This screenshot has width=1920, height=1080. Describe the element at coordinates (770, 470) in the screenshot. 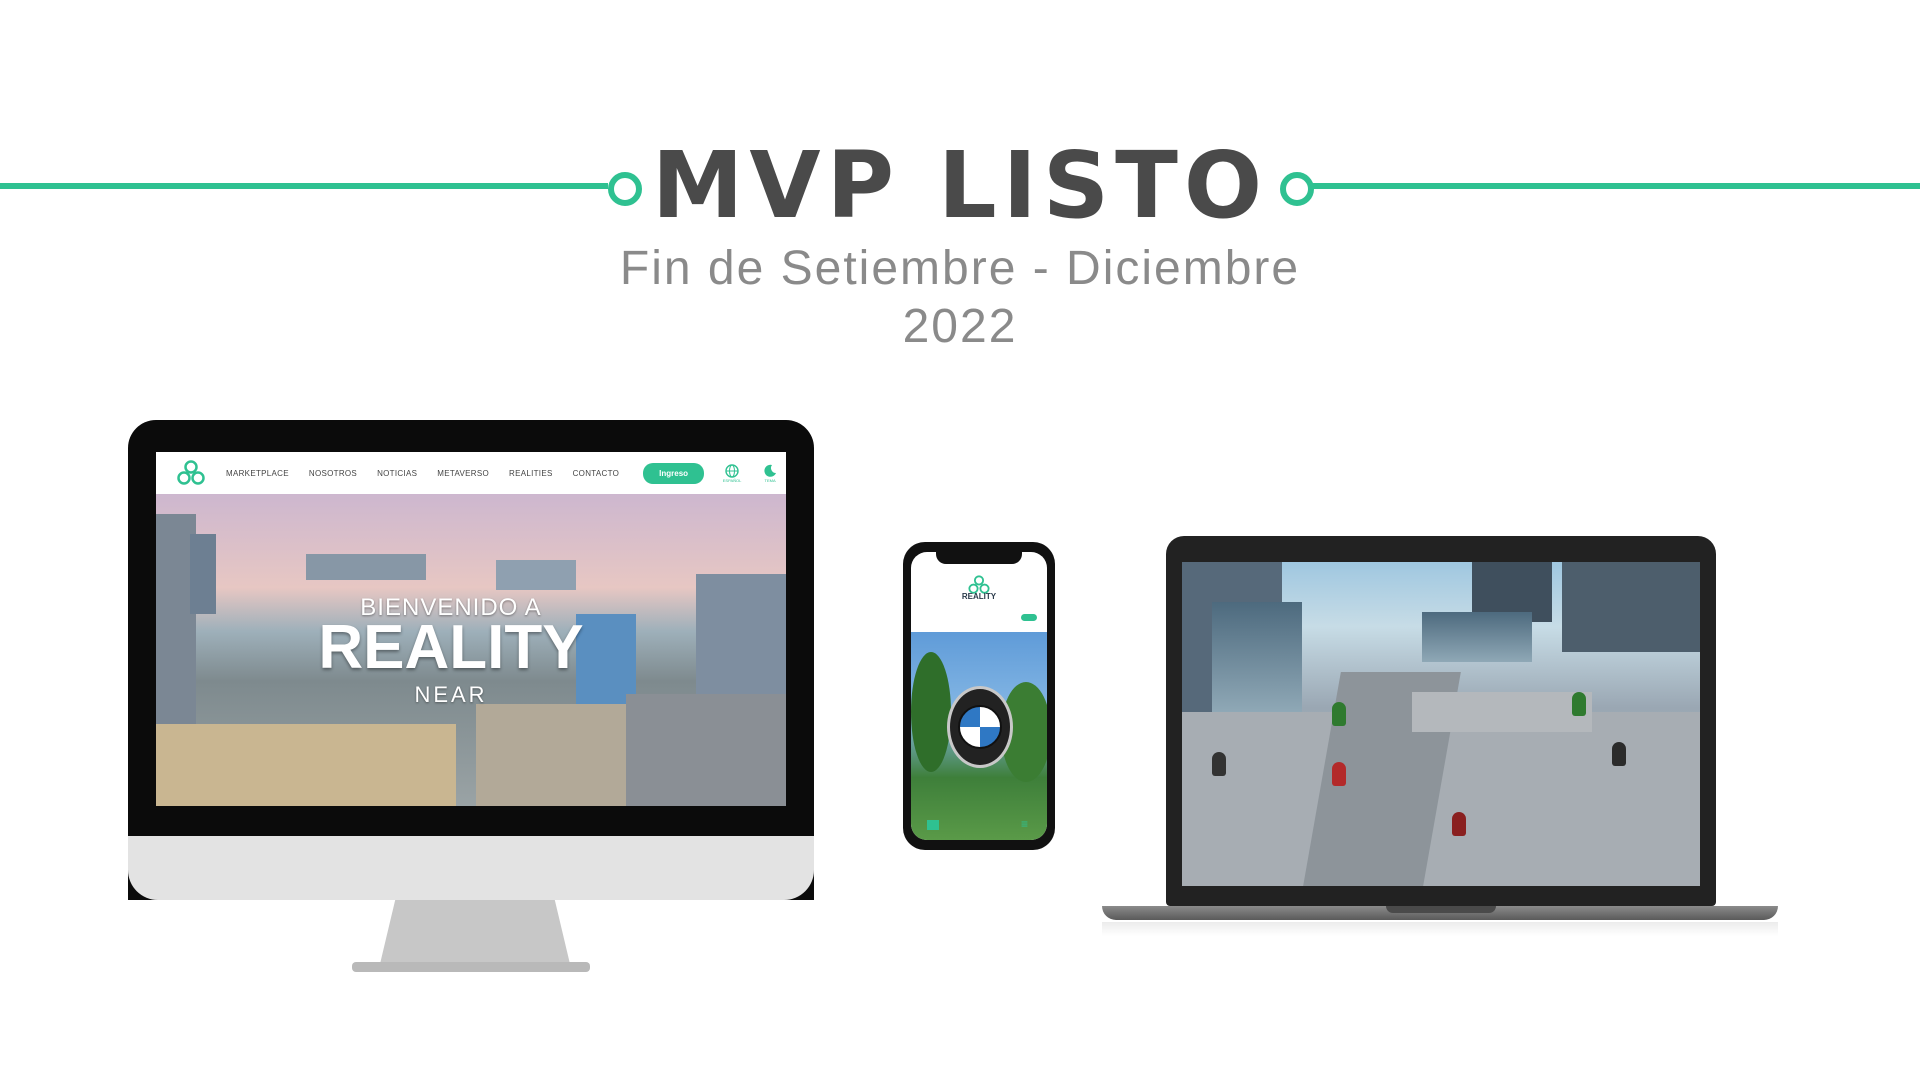

I see `moon-icon` at that location.